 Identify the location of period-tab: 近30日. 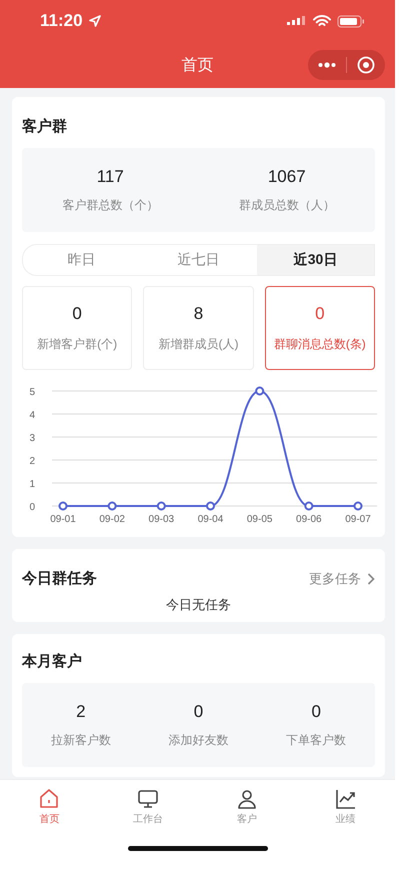
(315, 260).